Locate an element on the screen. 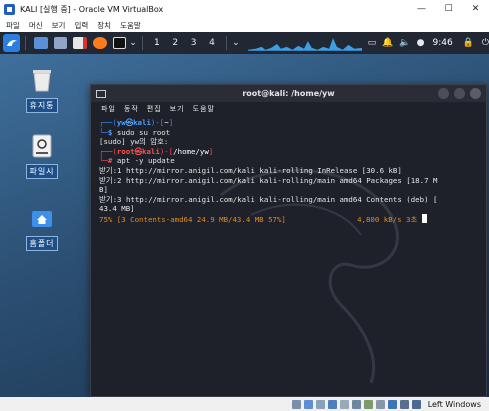  workspace-2: 2 is located at coordinates (175, 43).